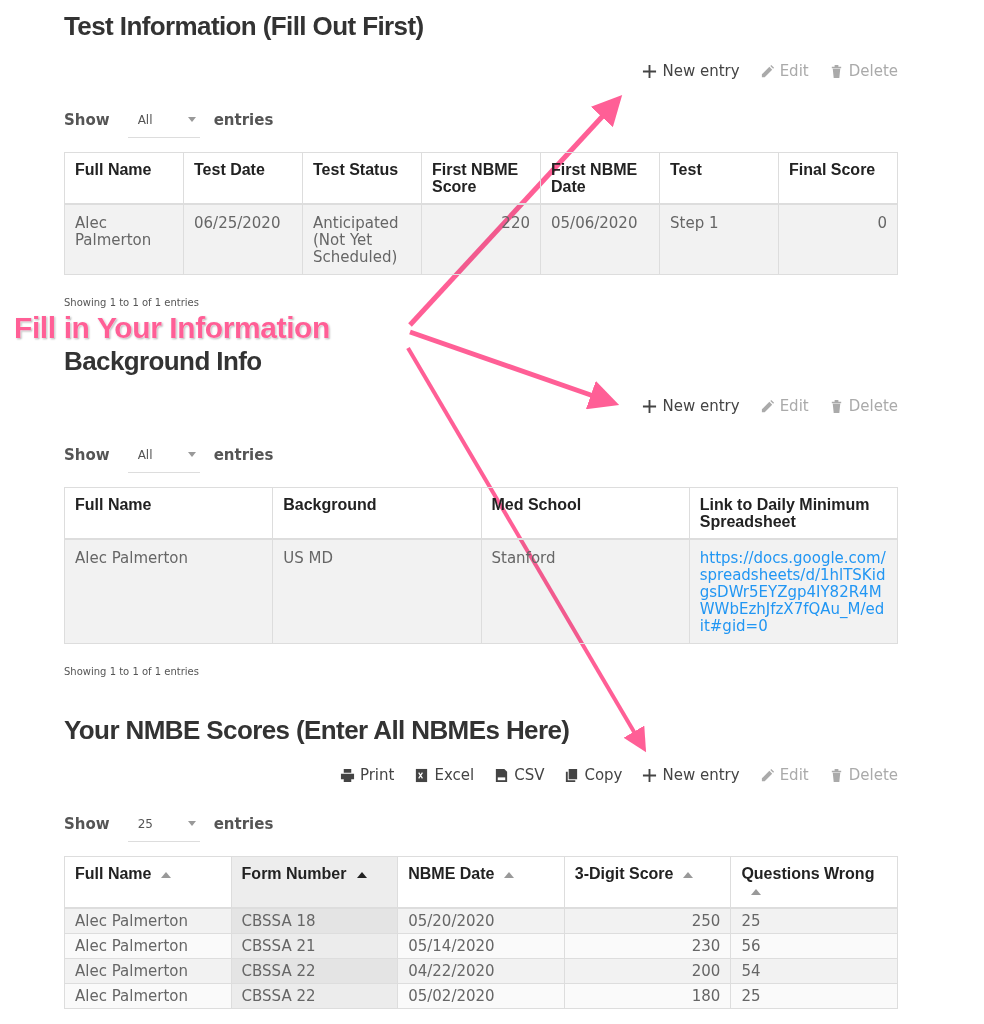  What do you see at coordinates (519, 775) in the screenshot?
I see `csv-button: CSV` at bounding box center [519, 775].